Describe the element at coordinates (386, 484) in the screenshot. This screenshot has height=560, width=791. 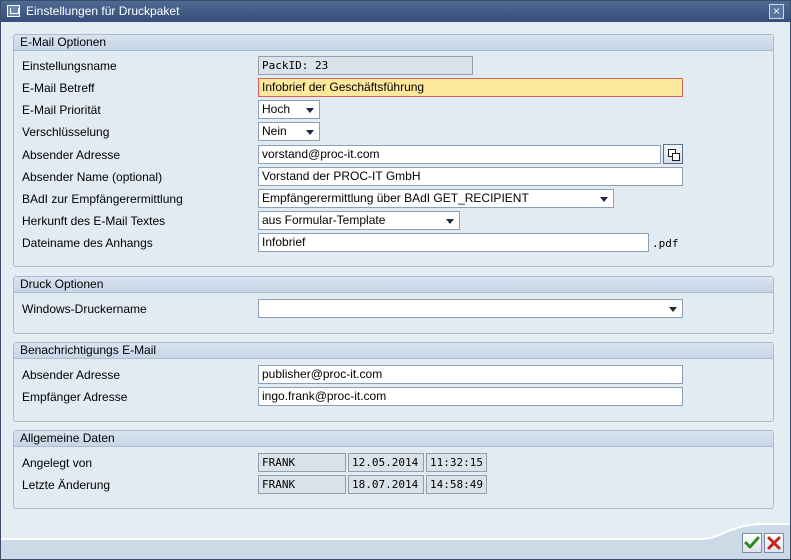
I see `changed-date-field: 18.07.2014` at that location.